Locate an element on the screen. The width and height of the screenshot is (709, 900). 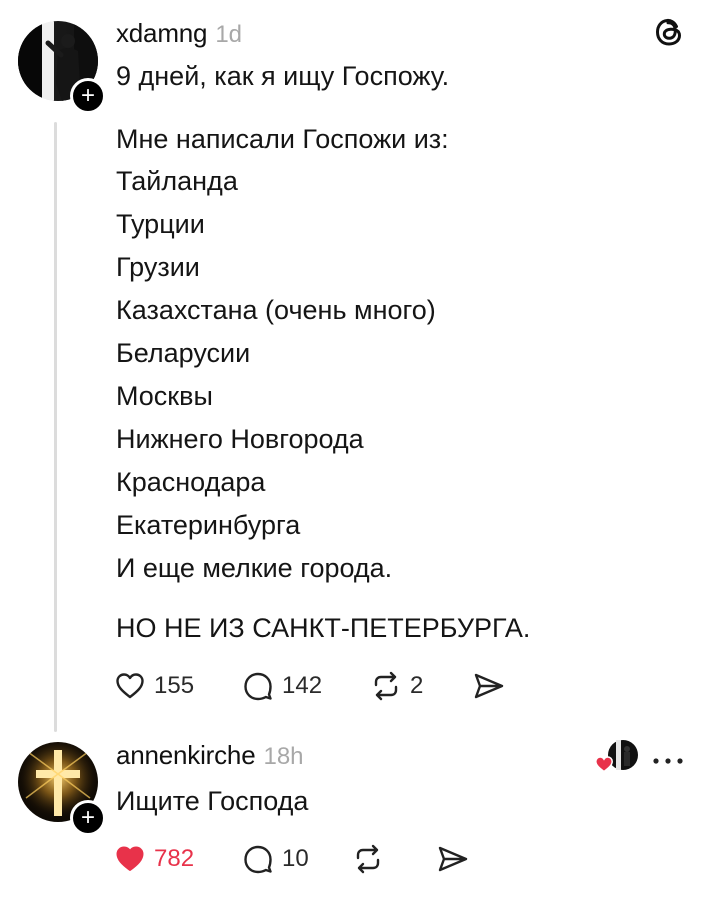
list-item: Краснодара is located at coordinates (191, 482).